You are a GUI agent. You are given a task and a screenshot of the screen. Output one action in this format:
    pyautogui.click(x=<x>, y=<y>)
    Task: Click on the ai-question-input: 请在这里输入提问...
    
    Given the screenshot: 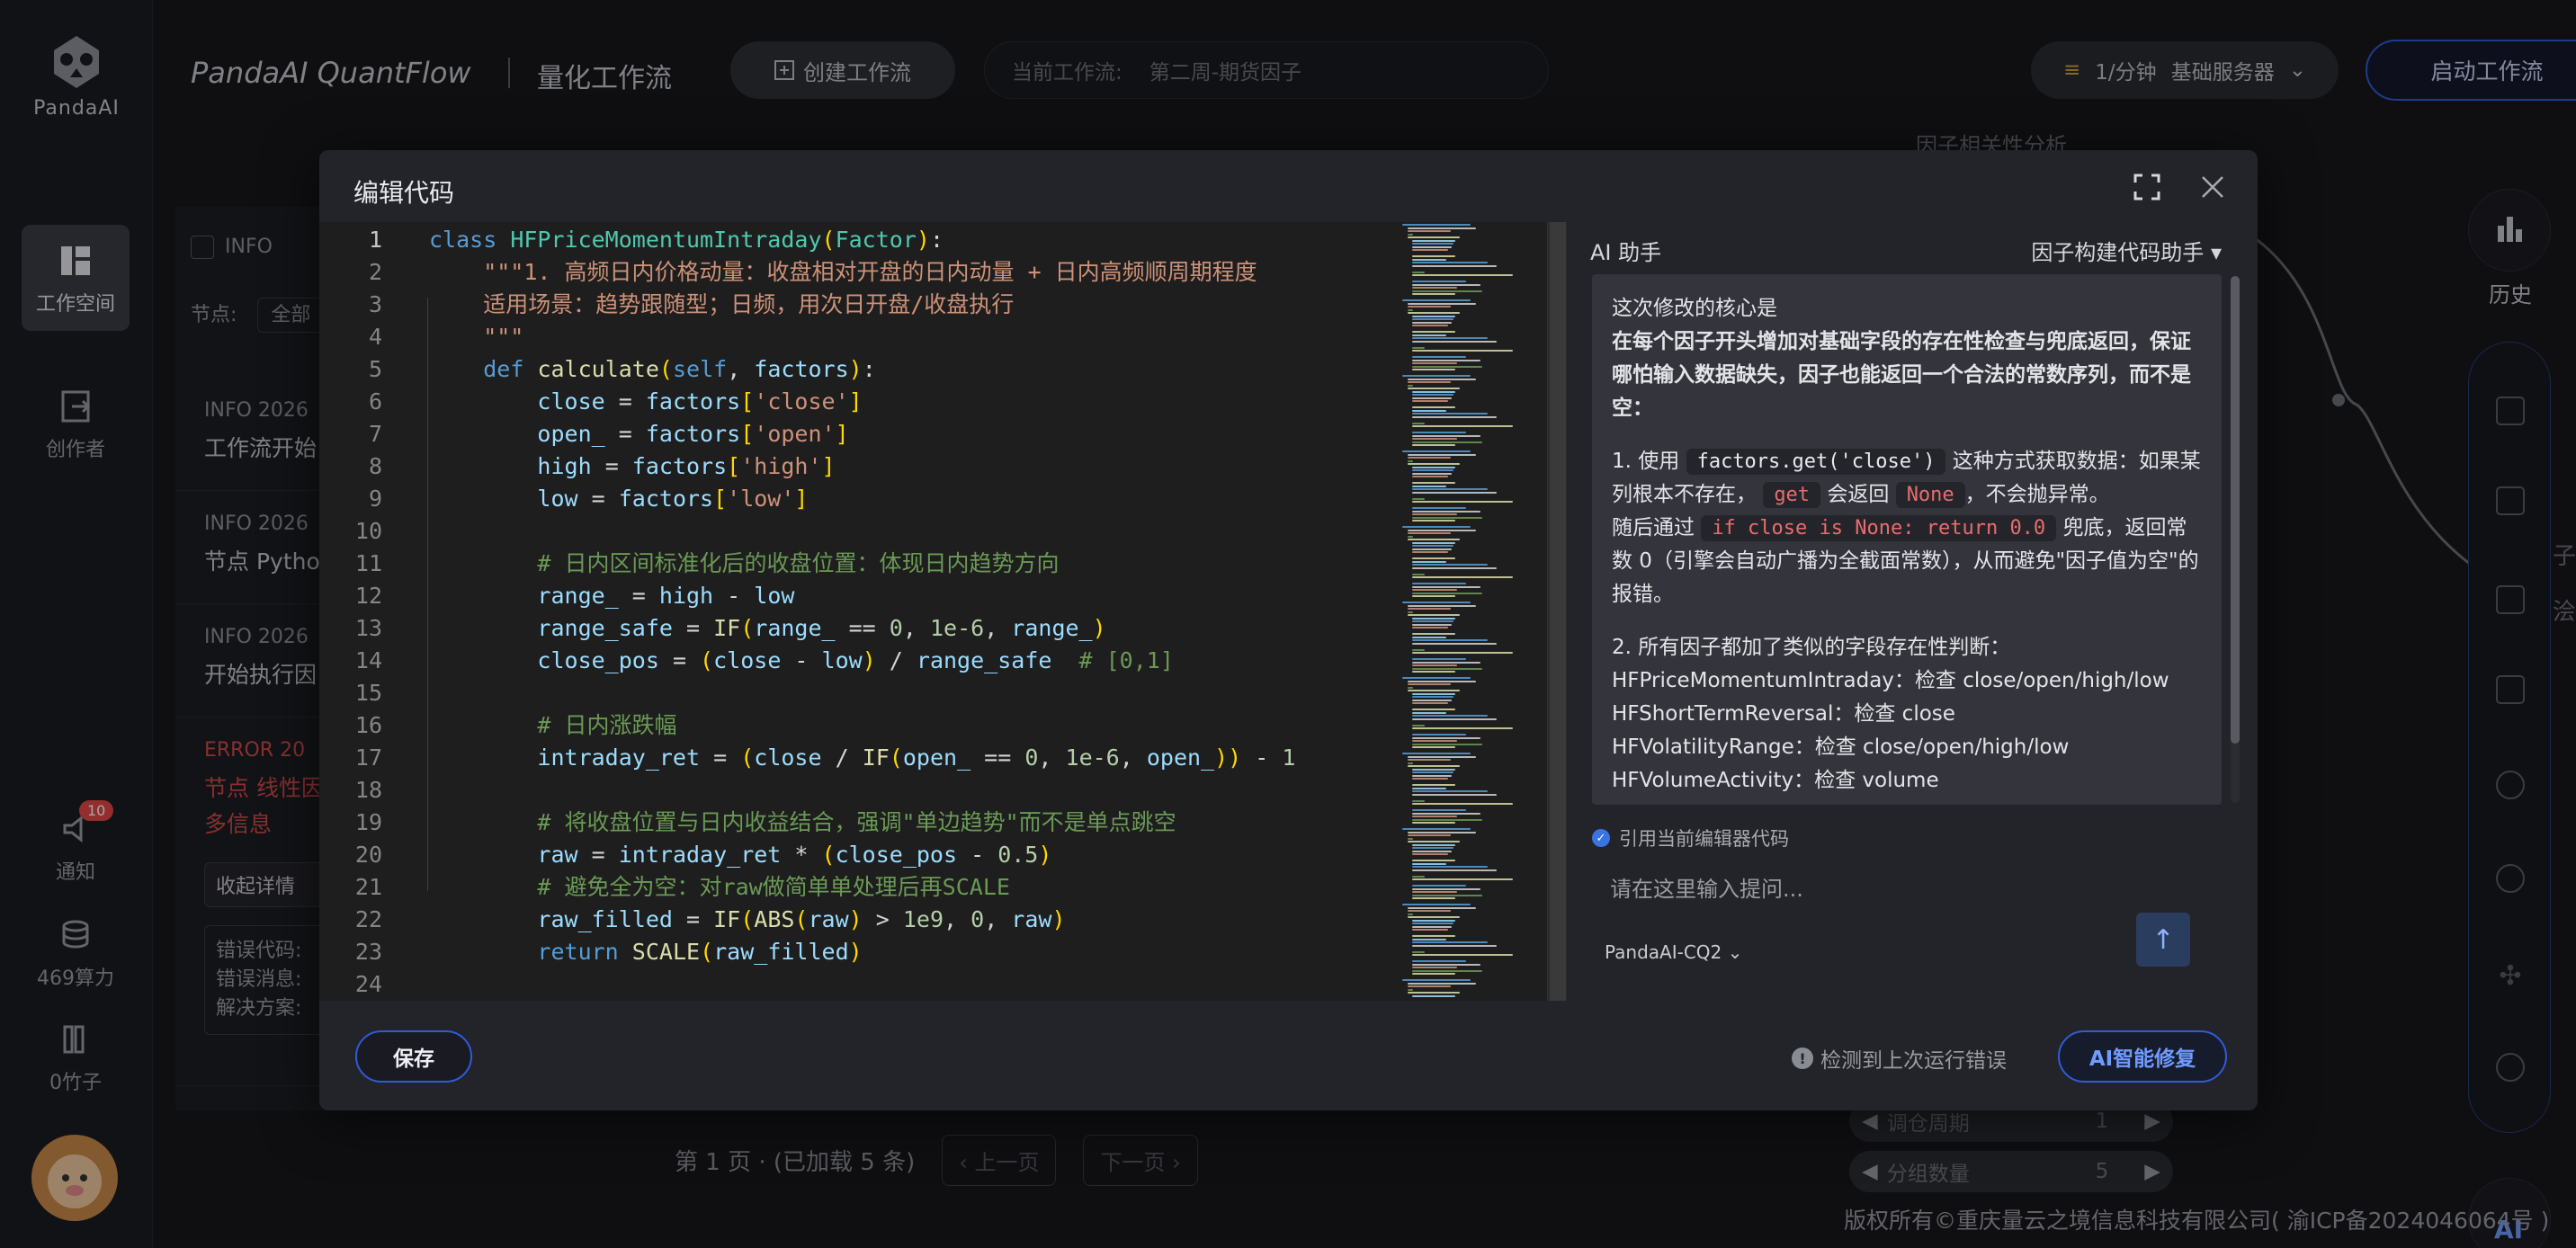 What is the action you would take?
    pyautogui.click(x=1706, y=887)
    